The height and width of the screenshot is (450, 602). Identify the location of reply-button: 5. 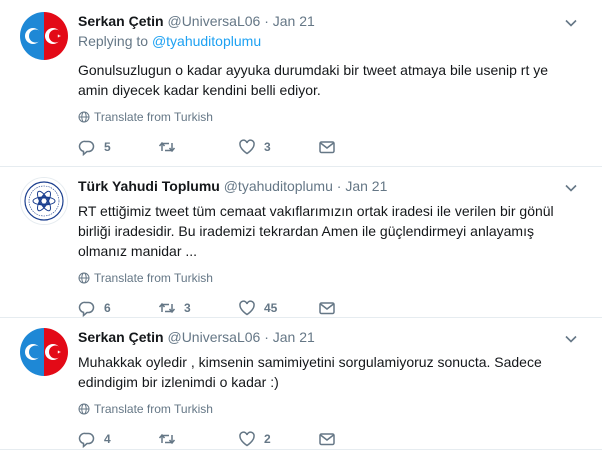
(118, 147).